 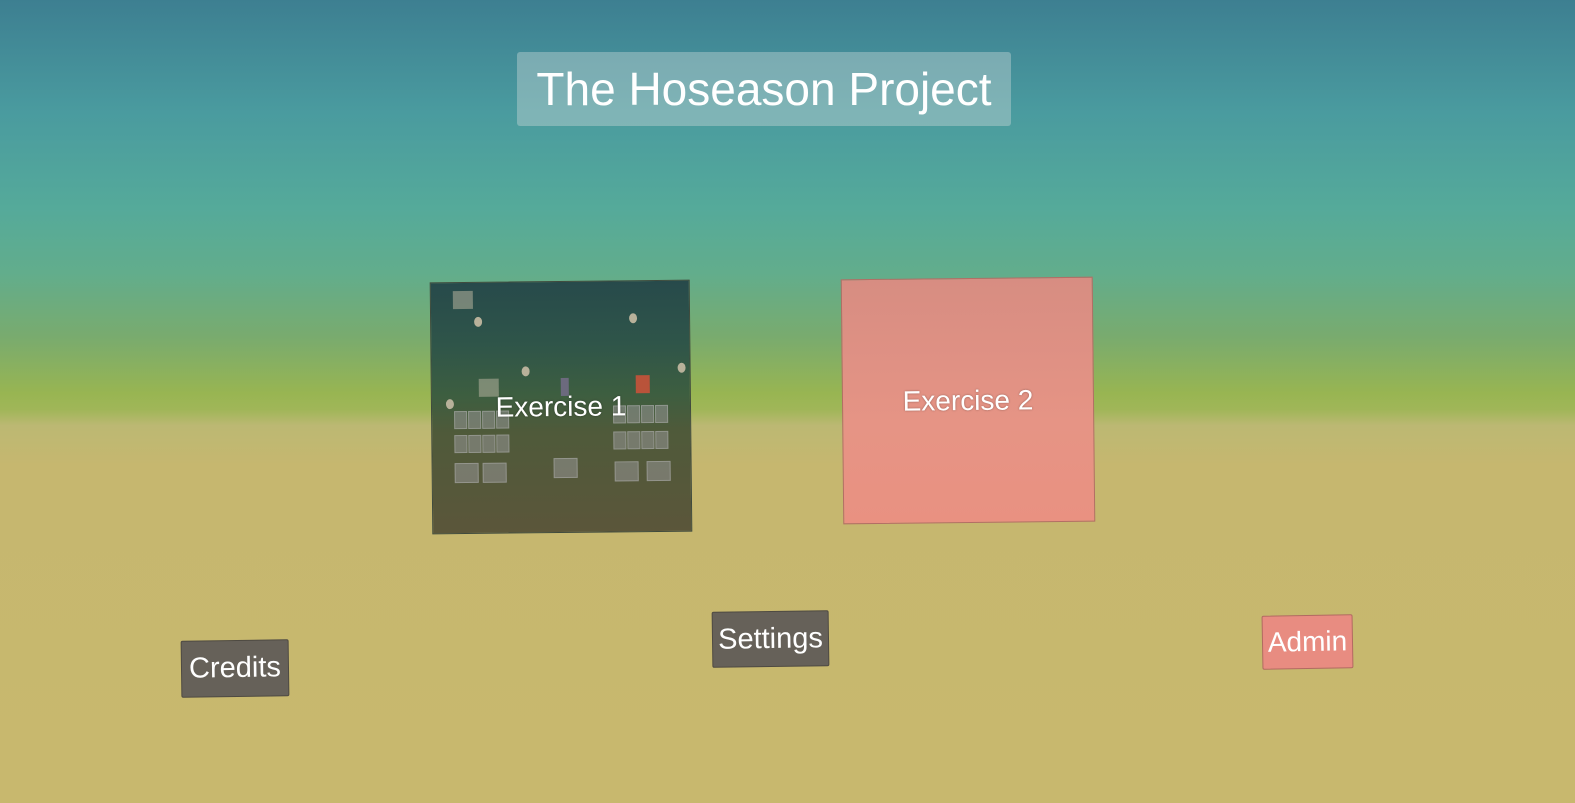 What do you see at coordinates (1307, 642) in the screenshot?
I see `admin-button: Admin` at bounding box center [1307, 642].